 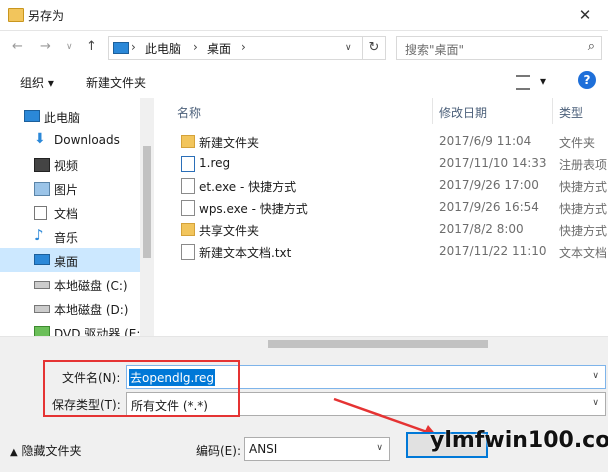 I want to click on sidebar-scrollbar-thumb, so click(x=147, y=202).